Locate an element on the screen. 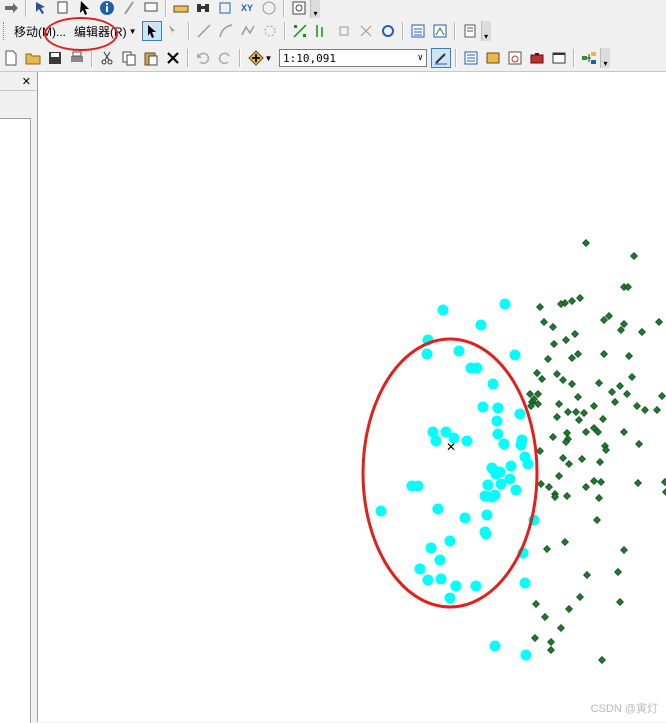 The height and width of the screenshot is (723, 666). undo-icon is located at coordinates (203, 58).